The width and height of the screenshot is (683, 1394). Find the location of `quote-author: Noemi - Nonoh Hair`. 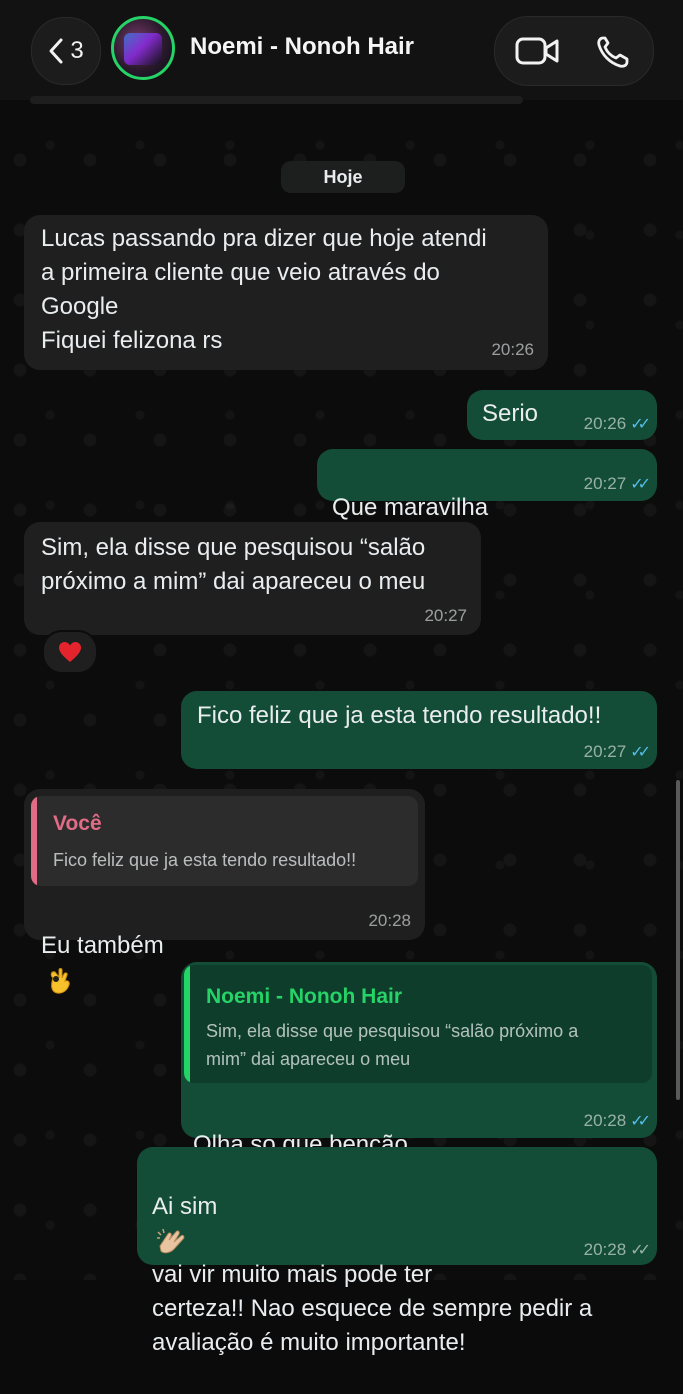

quote-author: Noemi - Nonoh Hair is located at coordinates (304, 996).